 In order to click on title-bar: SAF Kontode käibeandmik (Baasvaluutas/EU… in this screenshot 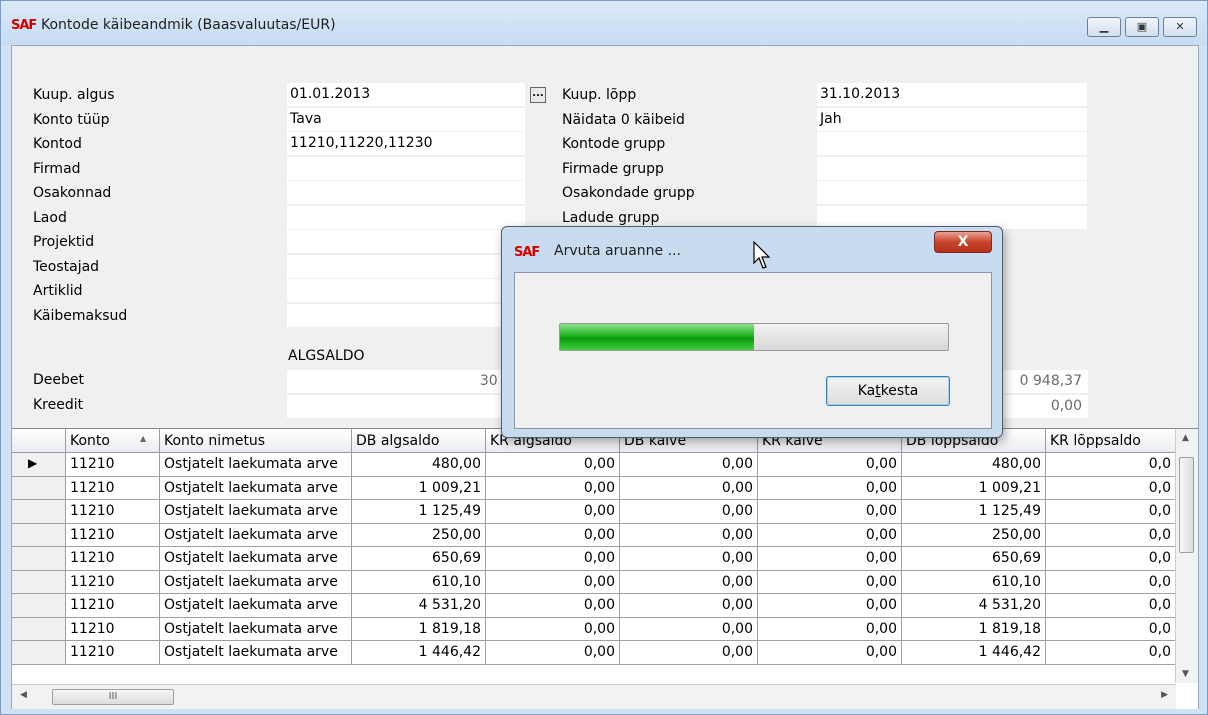, I will do `click(604, 23)`.